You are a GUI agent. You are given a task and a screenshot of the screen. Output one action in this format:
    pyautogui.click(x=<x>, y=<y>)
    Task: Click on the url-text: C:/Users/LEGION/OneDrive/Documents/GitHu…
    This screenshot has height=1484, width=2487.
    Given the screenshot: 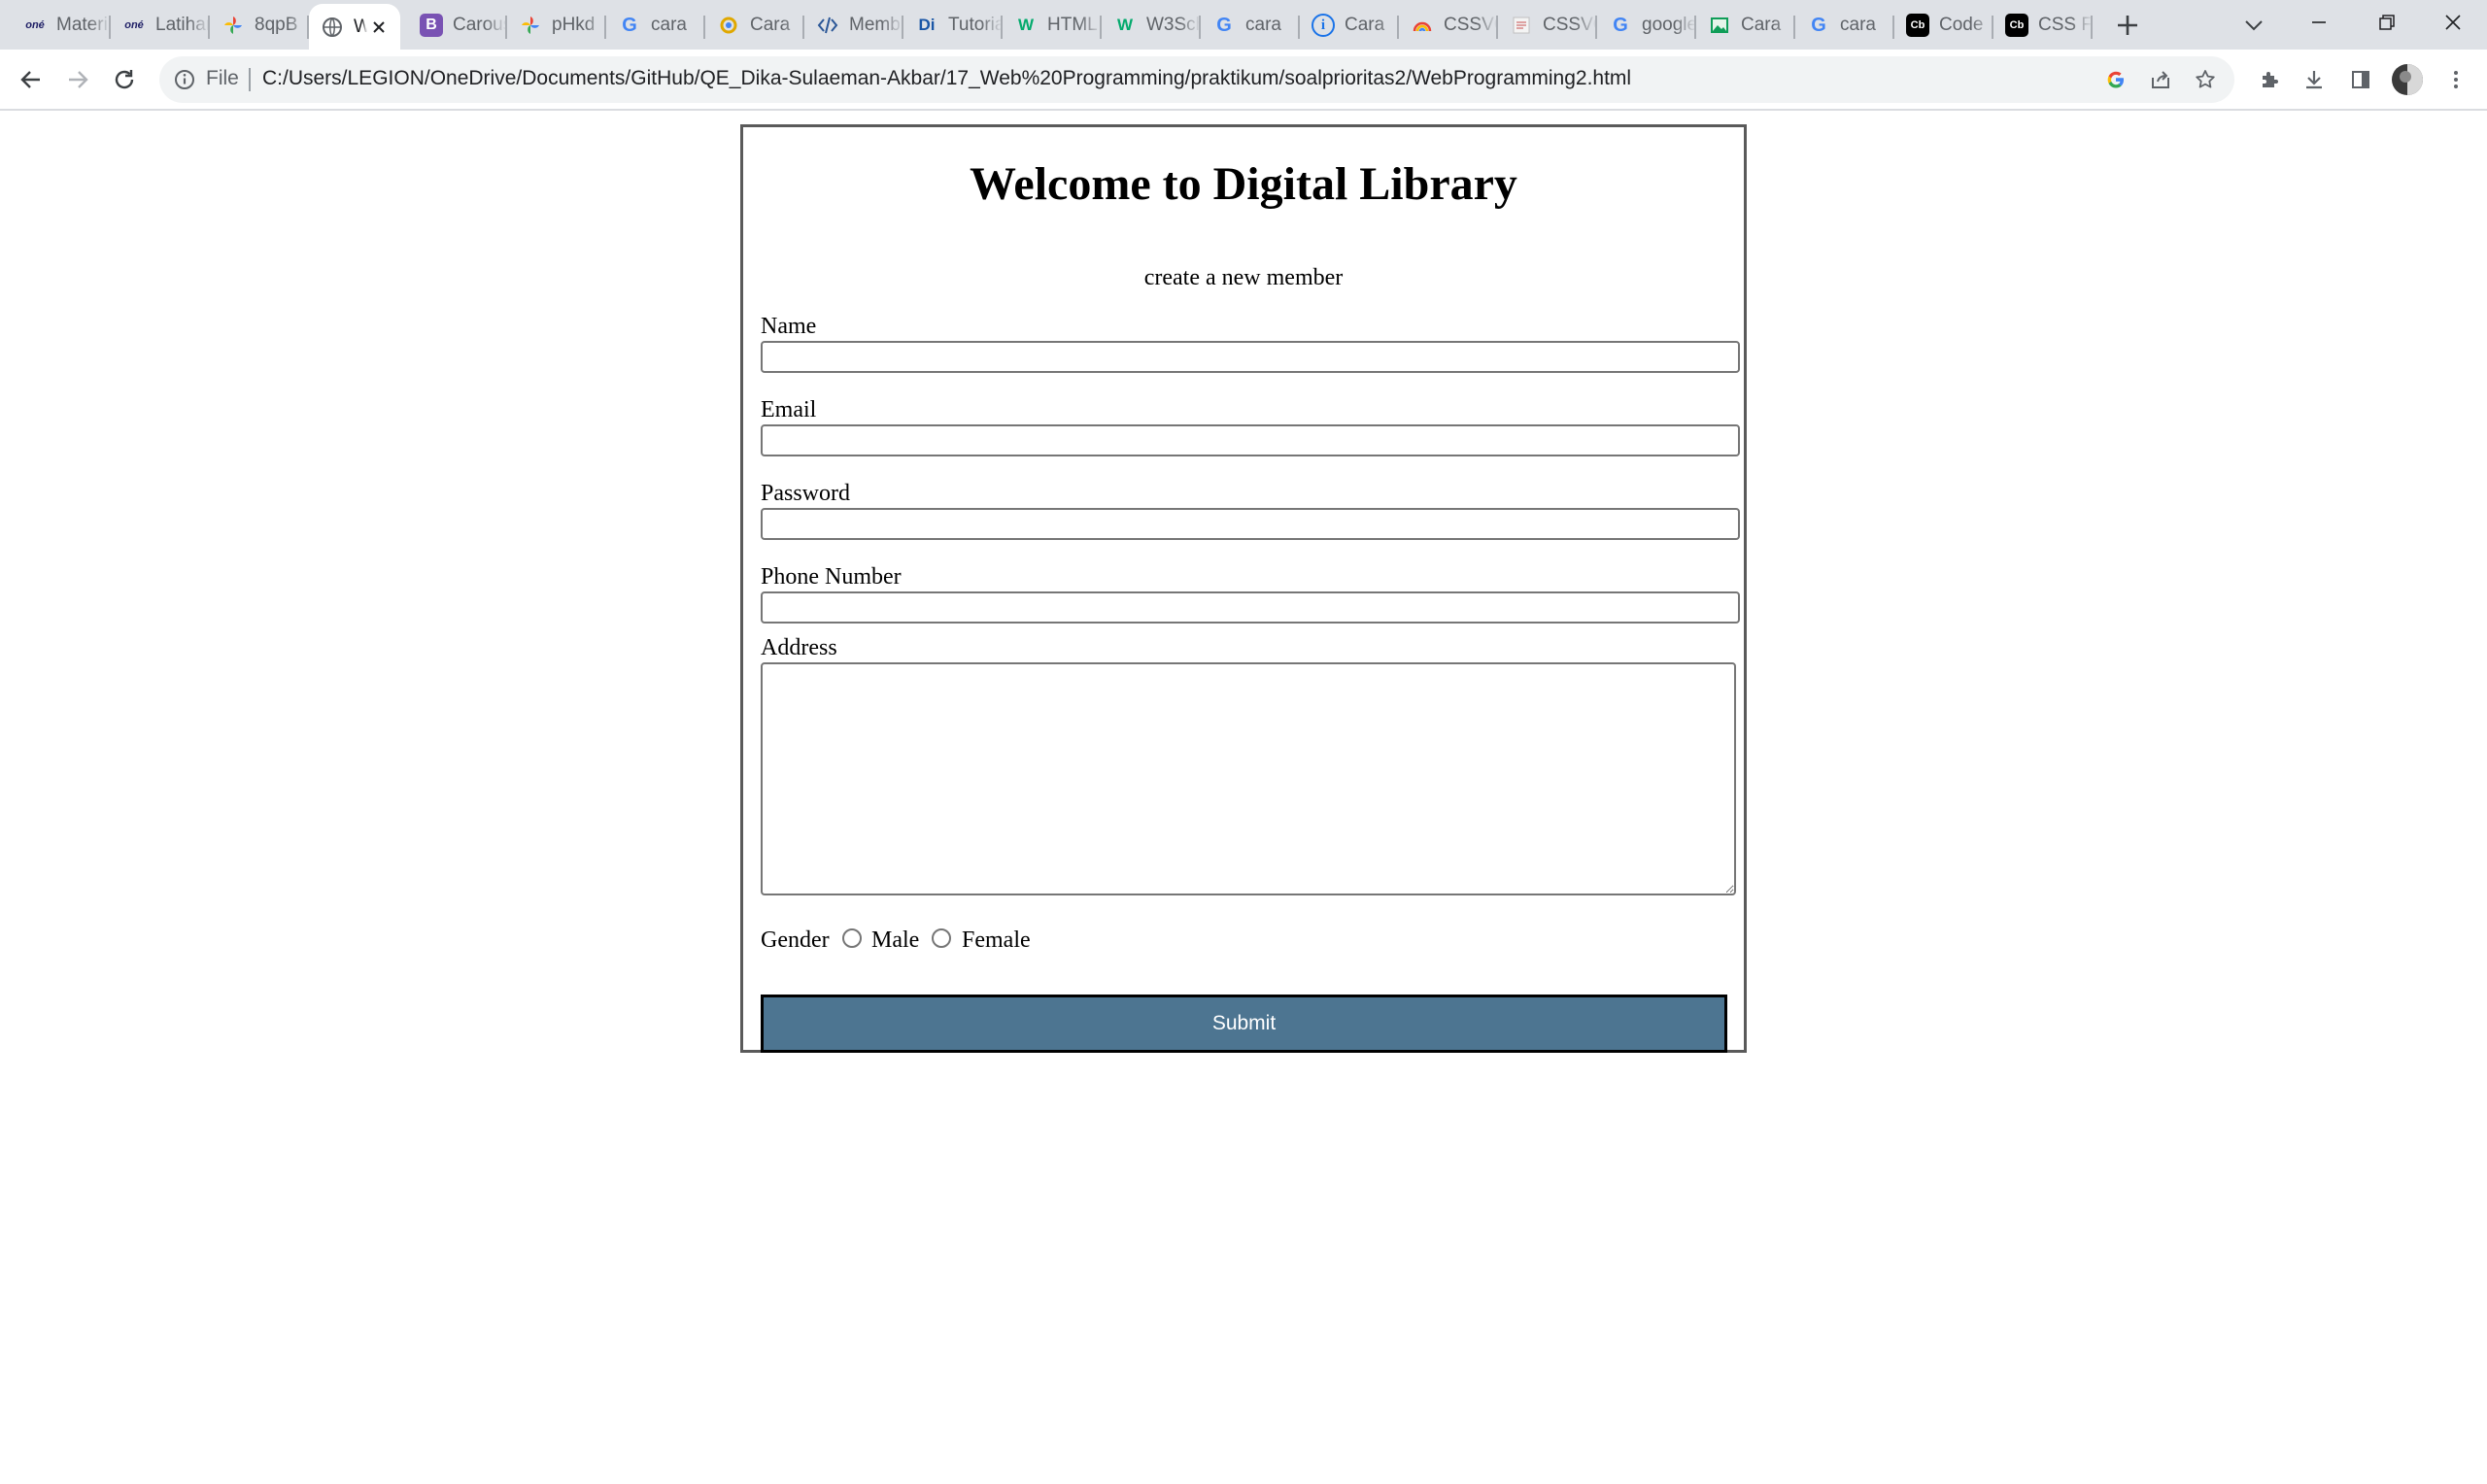 What is the action you would take?
    pyautogui.click(x=946, y=78)
    